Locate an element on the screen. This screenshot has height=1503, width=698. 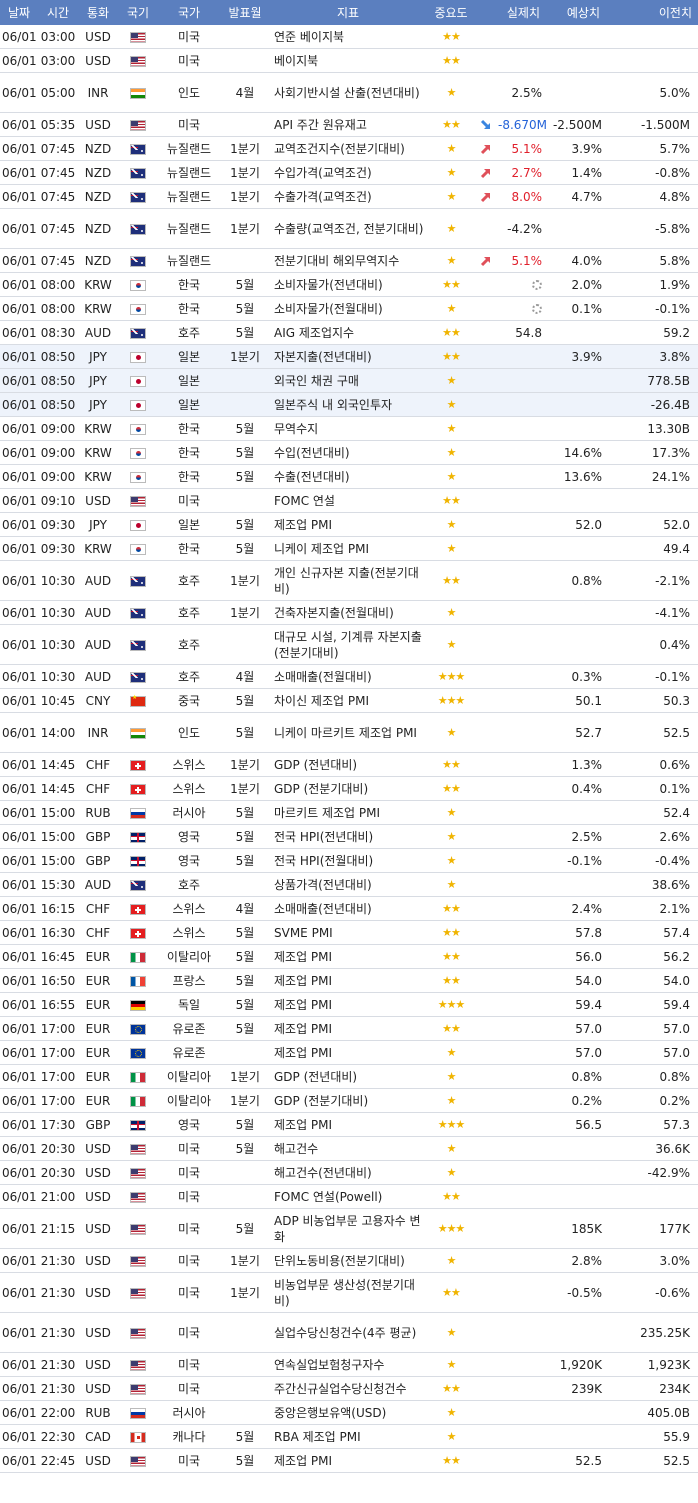
table-row: 06/01 17:00 EUR 유로존 제조업 PMI ★ 57.0 57.0 is located at coordinates (349, 1052).